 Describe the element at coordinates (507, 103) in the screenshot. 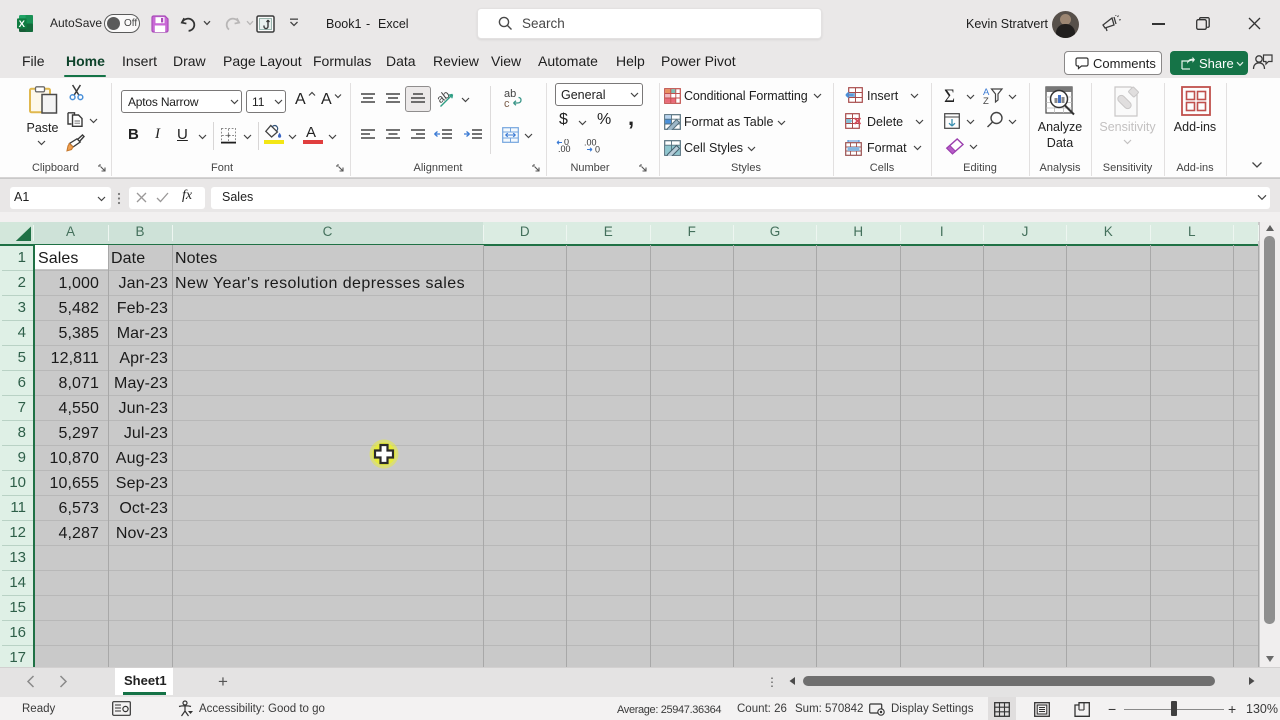

I see `svg-text: c` at that location.